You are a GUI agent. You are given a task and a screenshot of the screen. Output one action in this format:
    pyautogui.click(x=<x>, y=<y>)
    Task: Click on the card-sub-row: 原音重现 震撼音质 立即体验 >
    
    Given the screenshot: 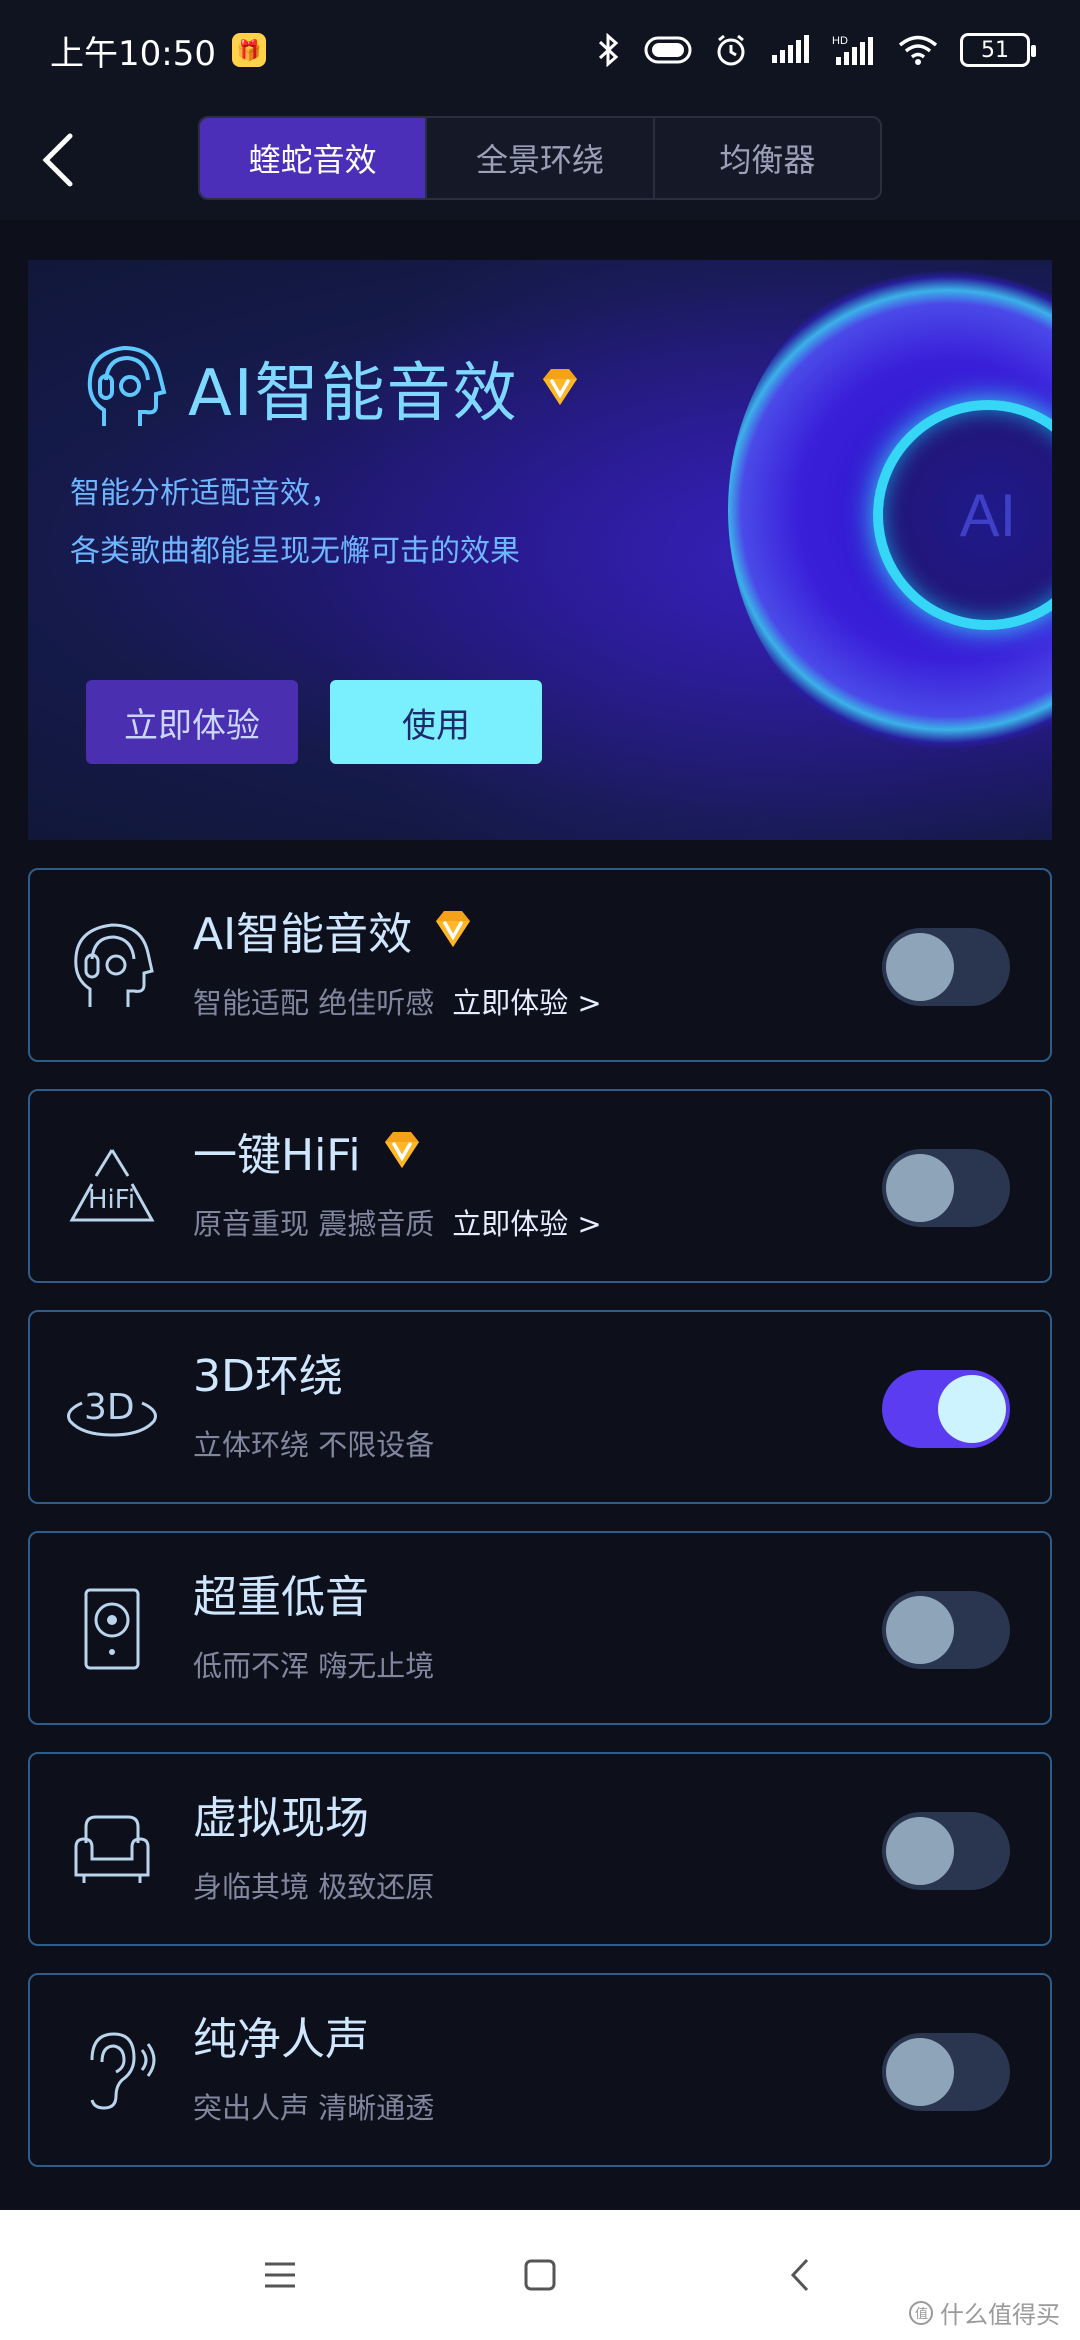 What is the action you would take?
    pyautogui.click(x=397, y=1222)
    